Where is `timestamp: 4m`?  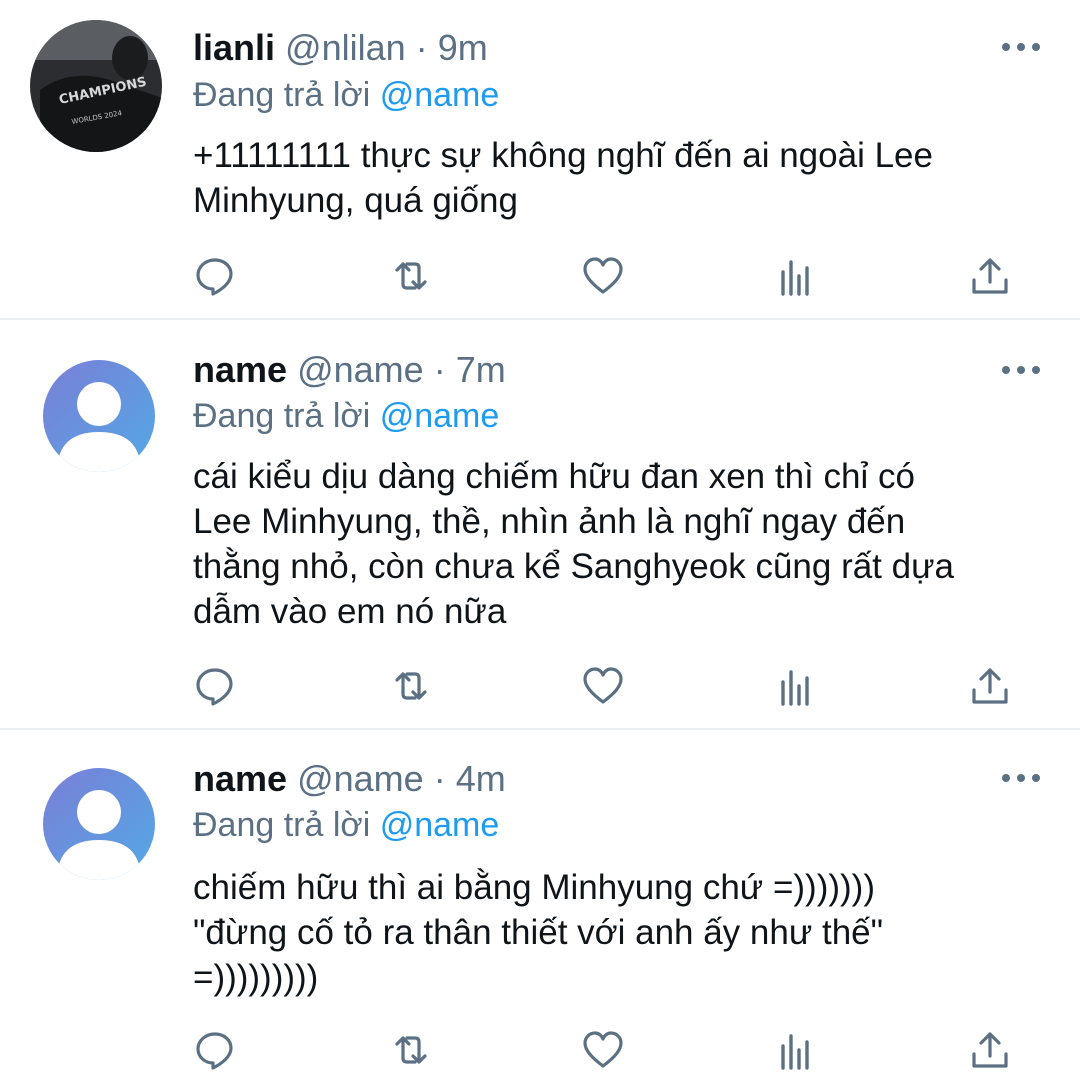 timestamp: 4m is located at coordinates (481, 778).